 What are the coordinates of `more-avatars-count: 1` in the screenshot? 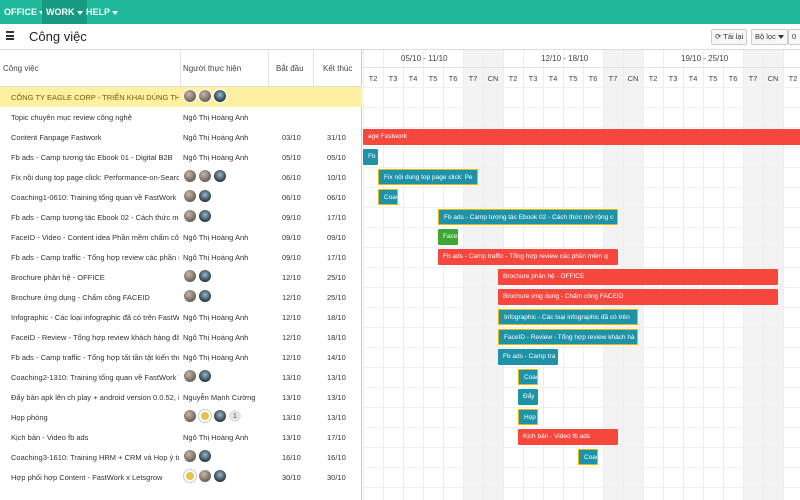 It's located at (235, 416).